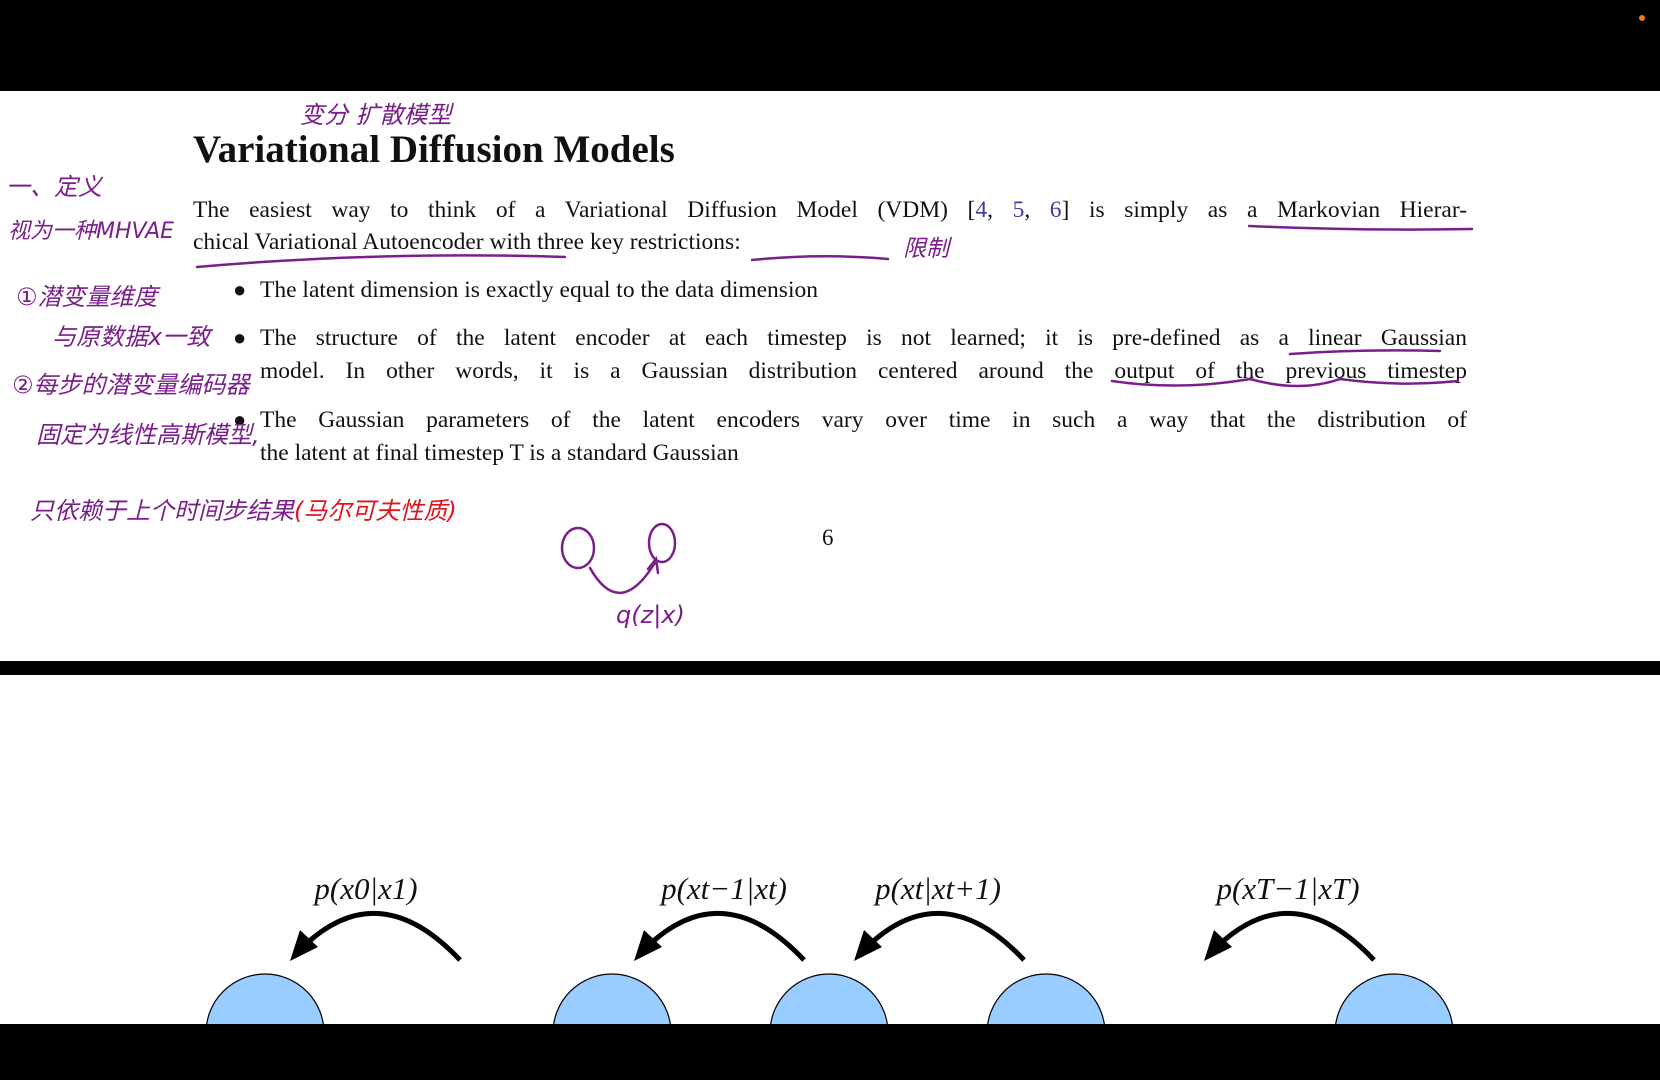 The image size is (1660, 1080). I want to click on node-xT, so click(1394, 998).